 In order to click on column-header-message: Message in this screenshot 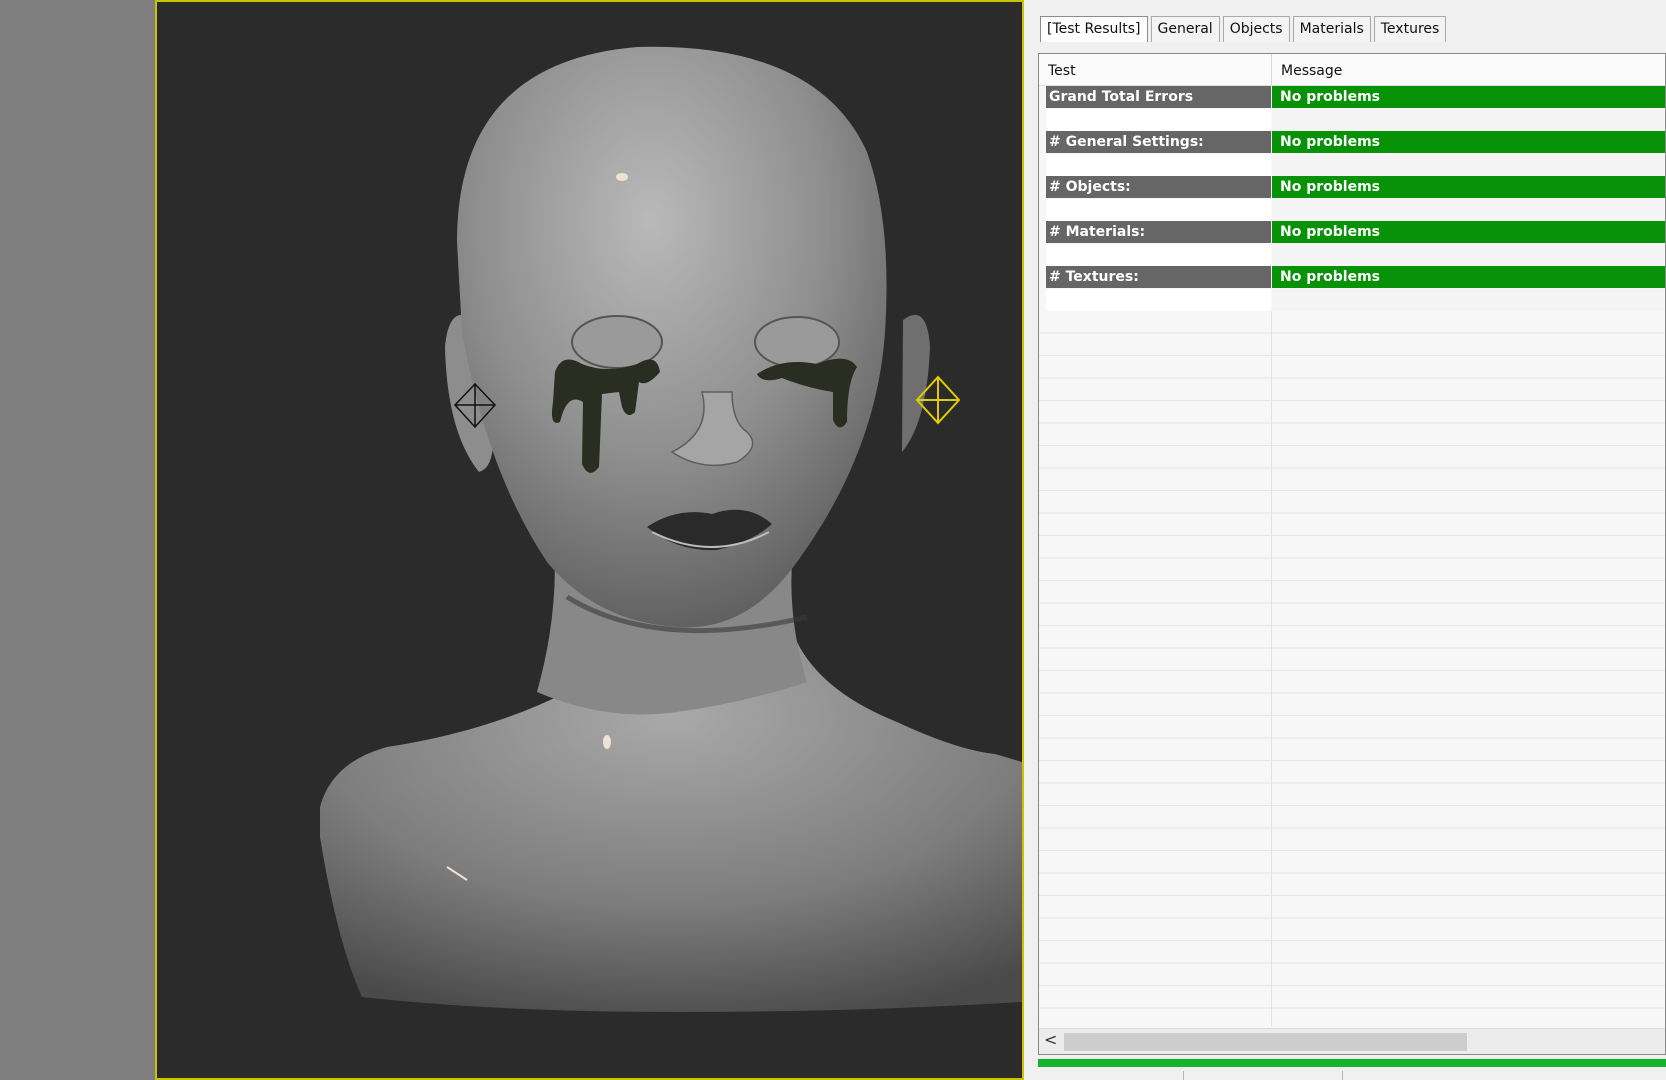, I will do `click(1468, 70)`.